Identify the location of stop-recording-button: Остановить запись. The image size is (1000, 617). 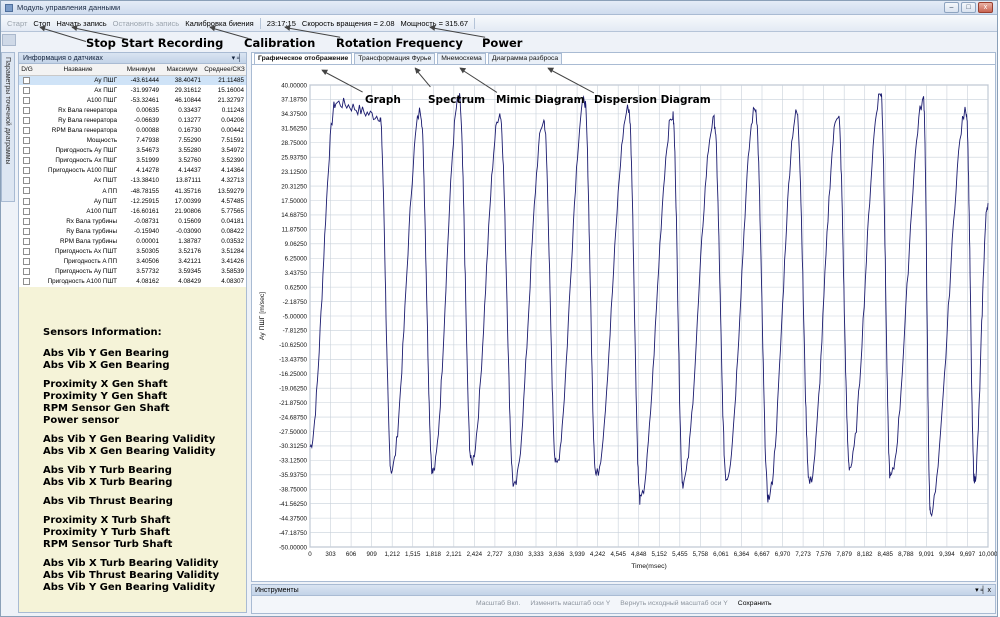
(146, 23).